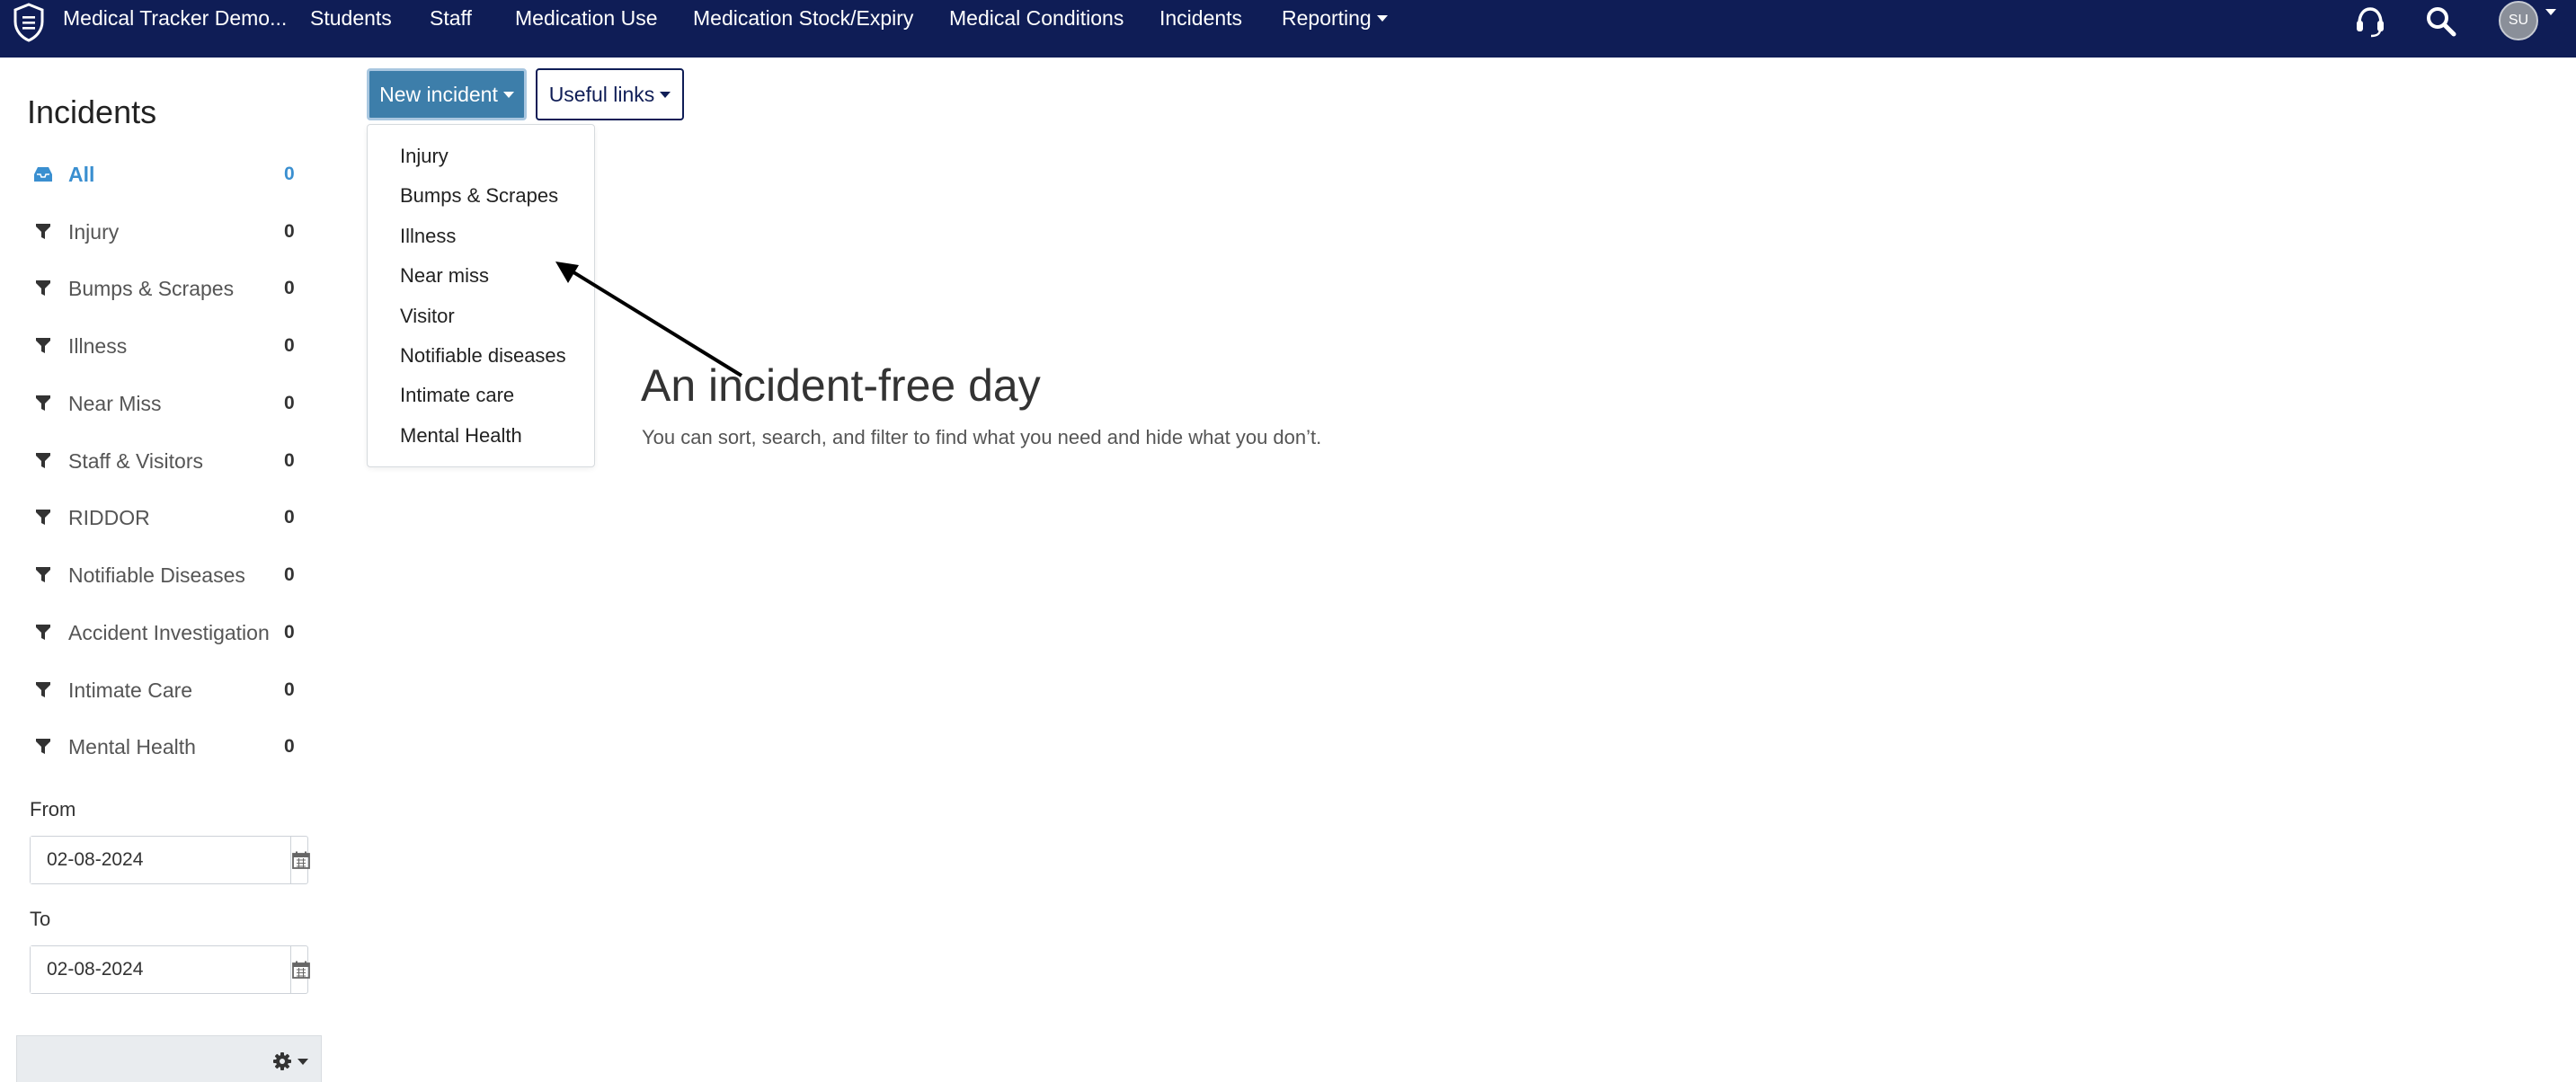 This screenshot has width=2576, height=1082. I want to click on sidebar-item-staff-visitors: Staff & Visitors 0, so click(162, 461).